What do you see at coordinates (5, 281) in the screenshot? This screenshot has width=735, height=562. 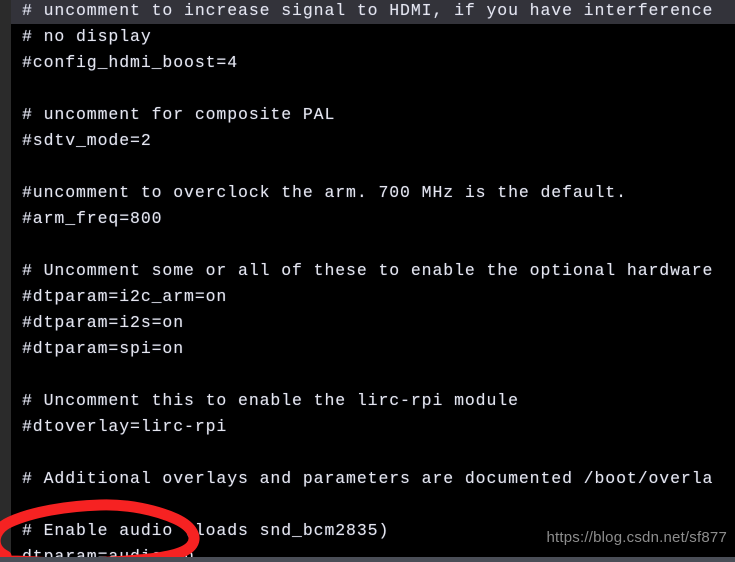 I see `editor-gutter` at bounding box center [5, 281].